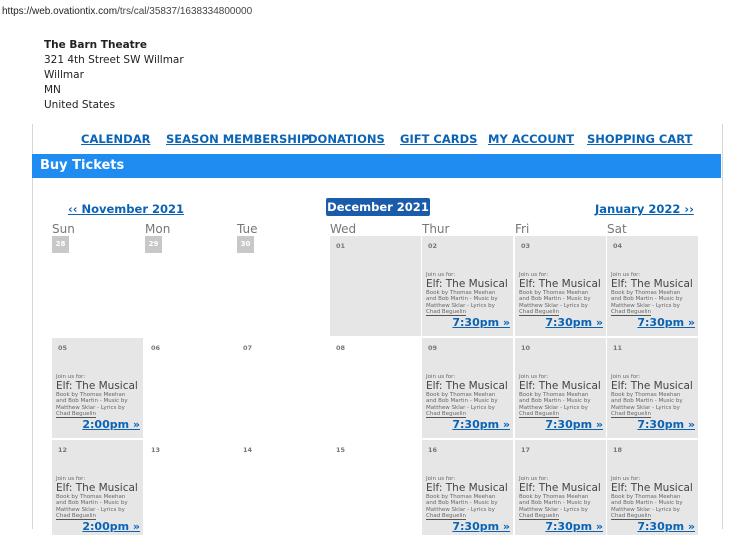 The height and width of the screenshot is (535, 738). What do you see at coordinates (60, 11) in the screenshot?
I see `url-host: https://web.ovationtix.com` at bounding box center [60, 11].